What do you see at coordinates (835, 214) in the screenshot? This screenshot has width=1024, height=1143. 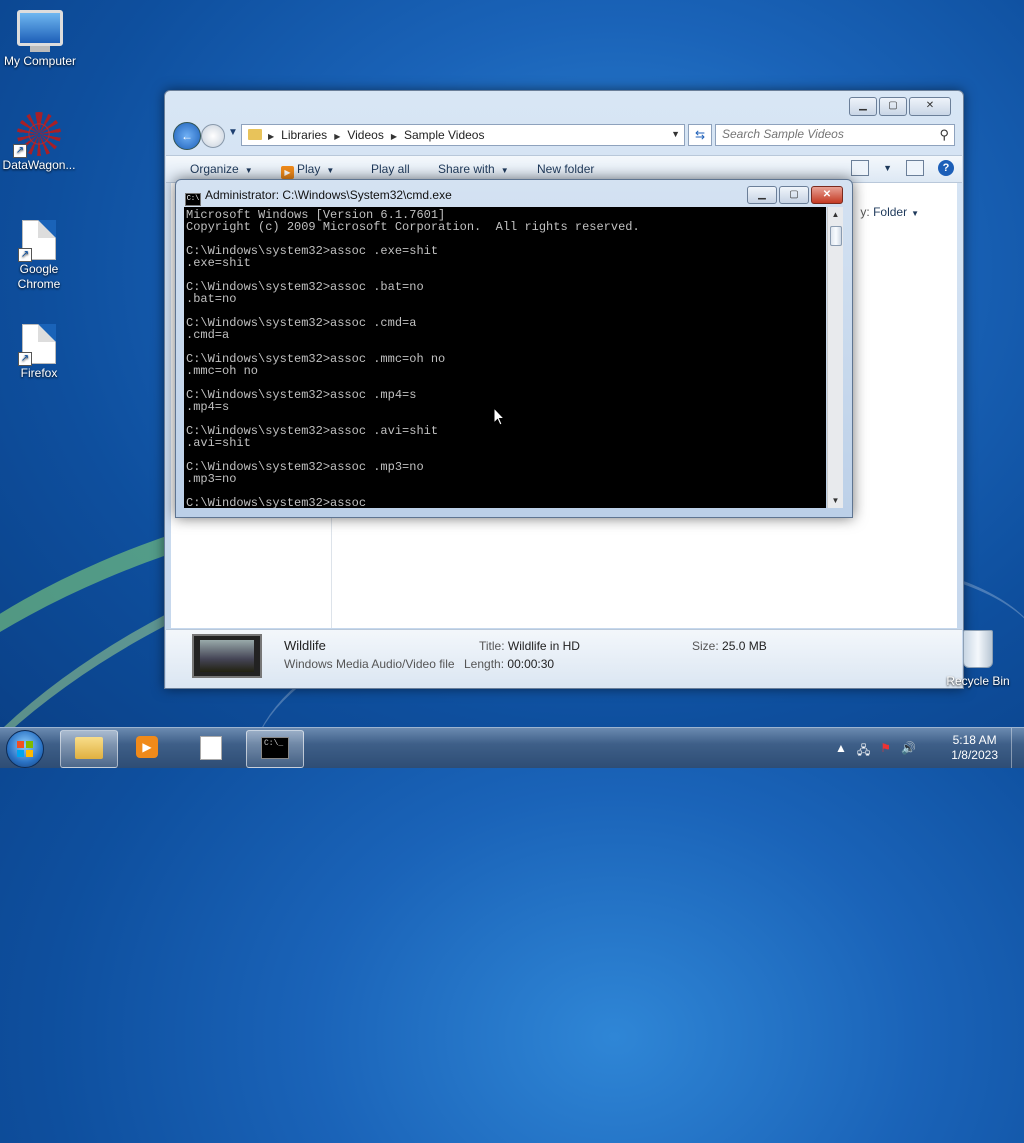 I see `scroll-up-icon: ▲` at bounding box center [835, 214].